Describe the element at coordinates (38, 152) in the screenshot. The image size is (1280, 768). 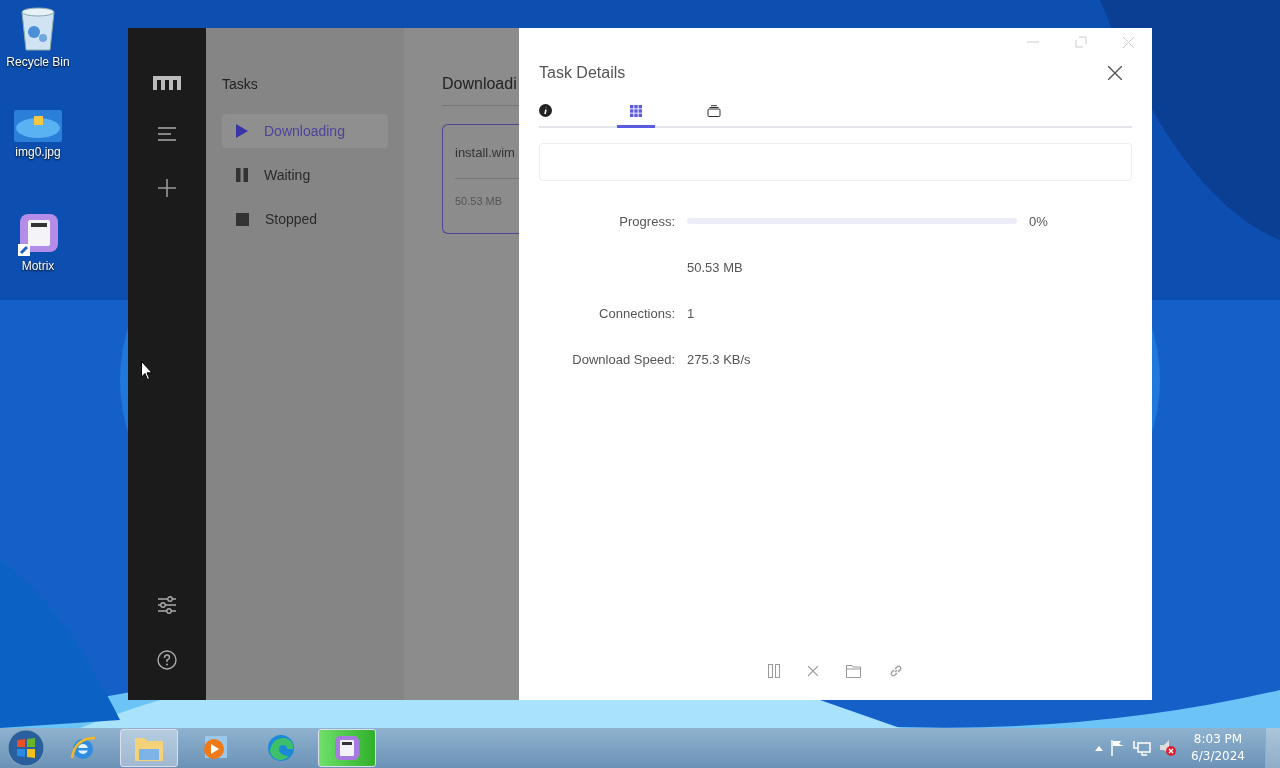
I see `desktop-icon-label: img0.jpg` at that location.